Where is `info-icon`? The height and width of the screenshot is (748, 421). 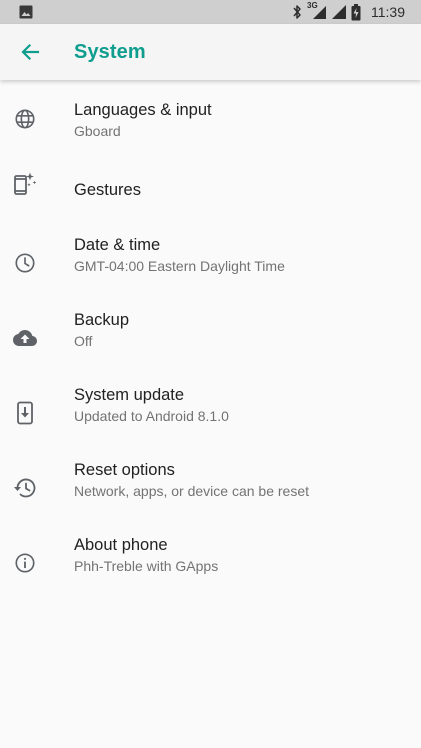 info-icon is located at coordinates (25, 563).